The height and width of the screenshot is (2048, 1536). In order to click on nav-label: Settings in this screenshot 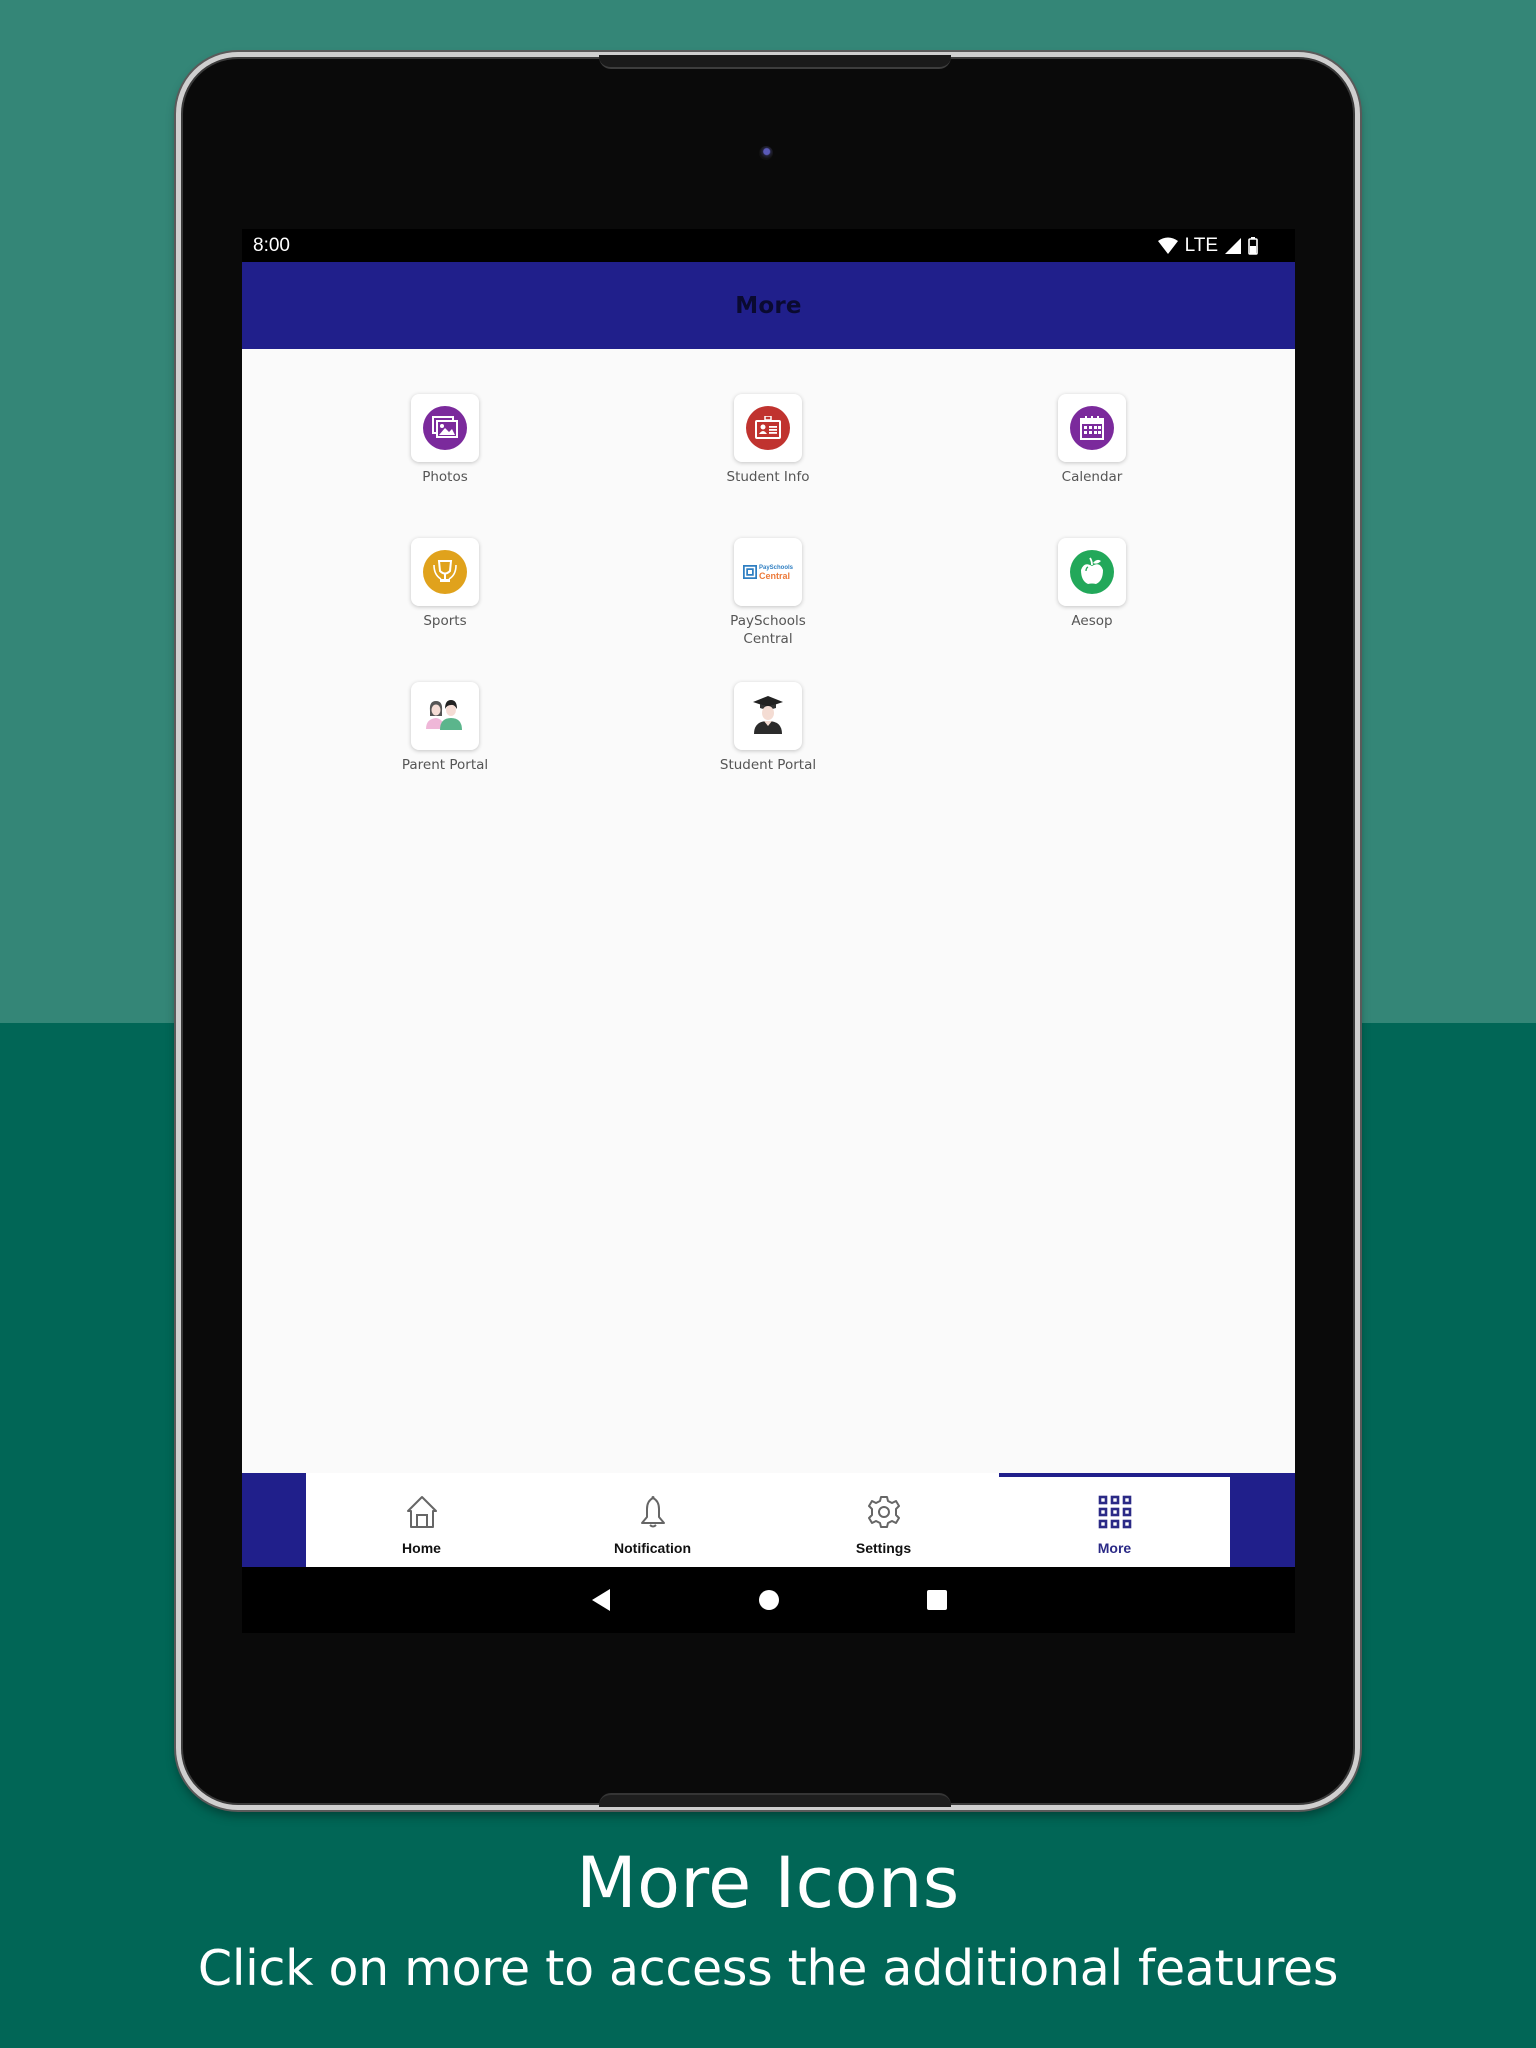, I will do `click(883, 1548)`.